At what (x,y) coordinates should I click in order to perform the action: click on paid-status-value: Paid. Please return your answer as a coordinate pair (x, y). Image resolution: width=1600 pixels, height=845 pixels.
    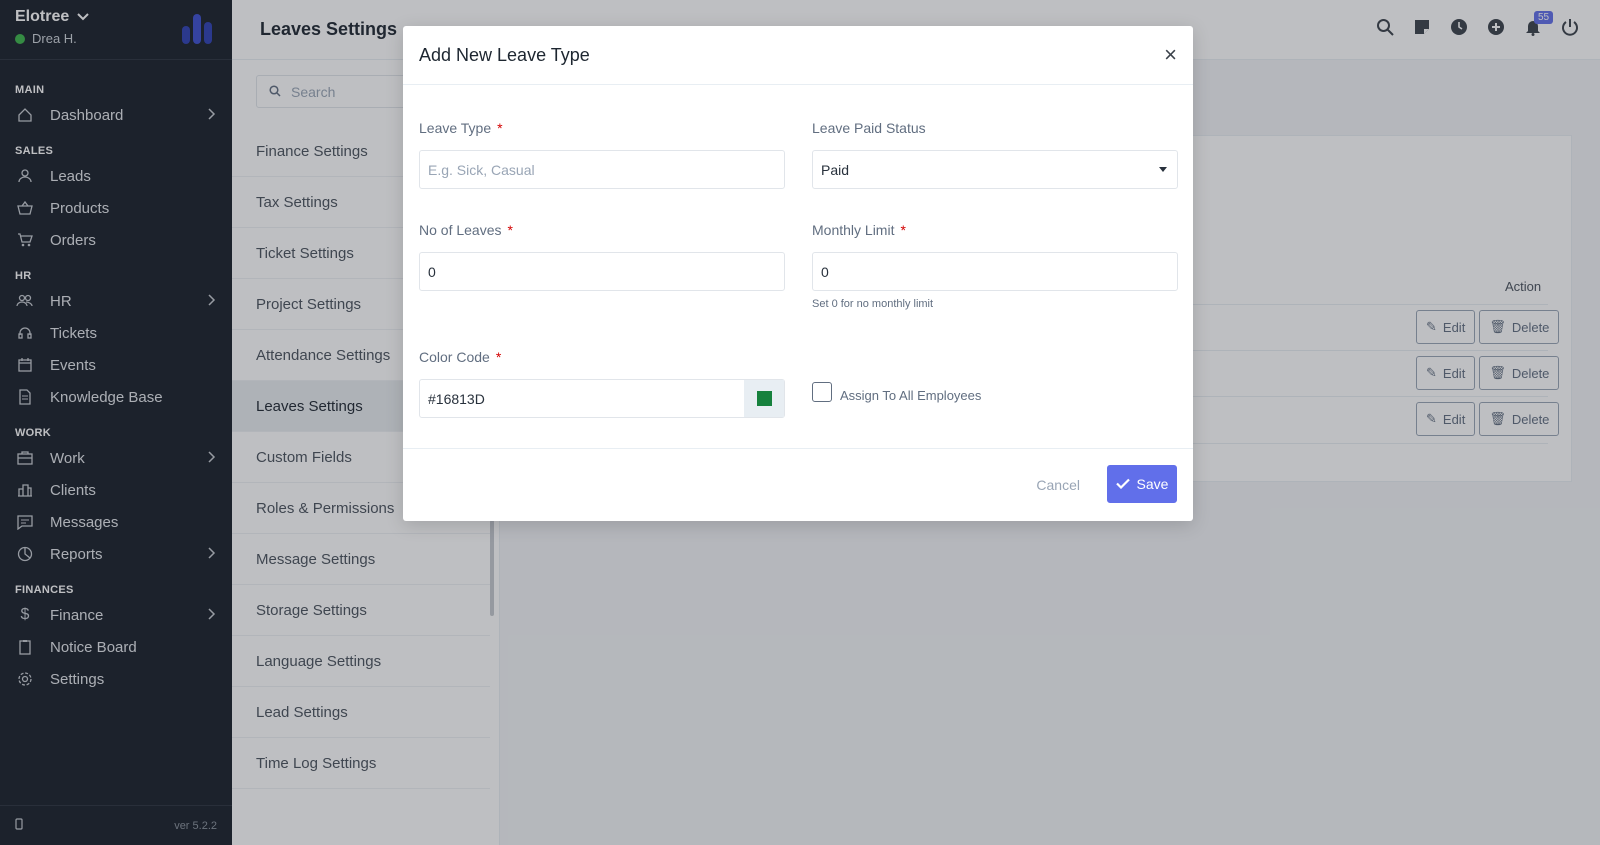
    Looking at the image, I should click on (835, 169).